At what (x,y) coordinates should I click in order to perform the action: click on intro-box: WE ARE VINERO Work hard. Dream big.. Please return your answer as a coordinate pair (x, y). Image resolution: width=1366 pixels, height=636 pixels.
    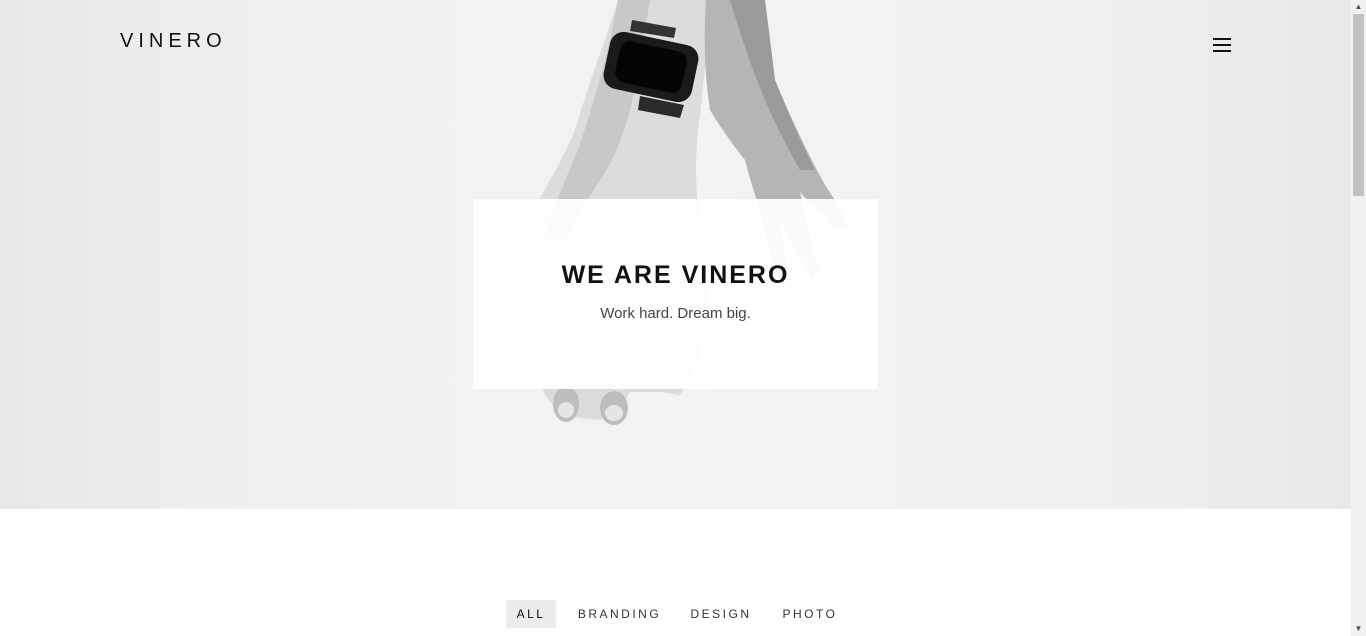
    Looking at the image, I should click on (675, 294).